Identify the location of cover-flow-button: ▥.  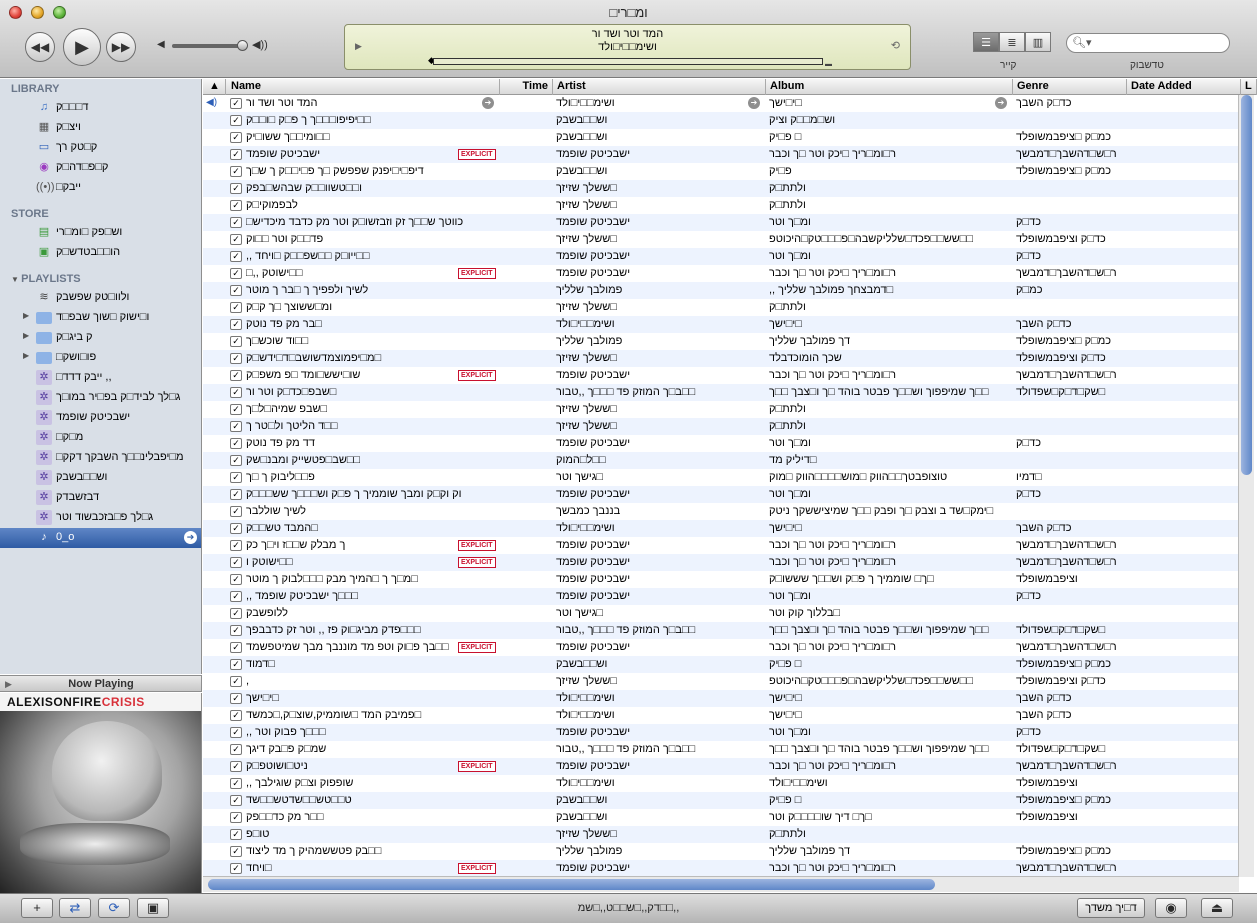
(1038, 42).